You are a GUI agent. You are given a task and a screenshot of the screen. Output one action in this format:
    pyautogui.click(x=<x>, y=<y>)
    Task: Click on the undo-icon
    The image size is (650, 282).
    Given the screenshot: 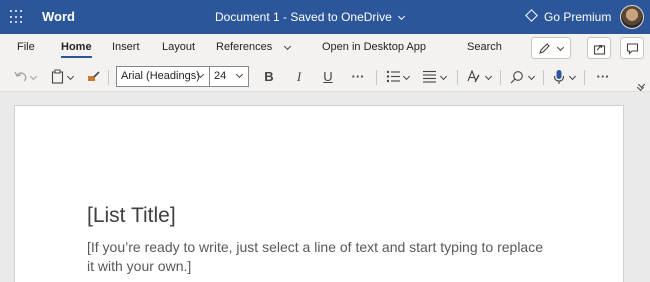 What is the action you would take?
    pyautogui.click(x=20, y=76)
    